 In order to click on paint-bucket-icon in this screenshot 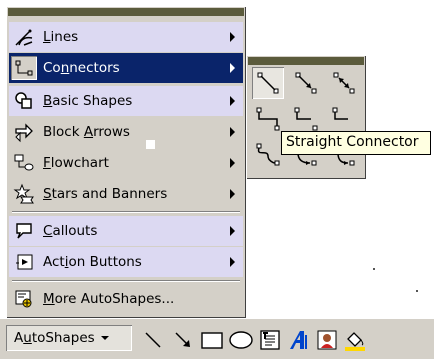, I will do `click(355, 341)`.